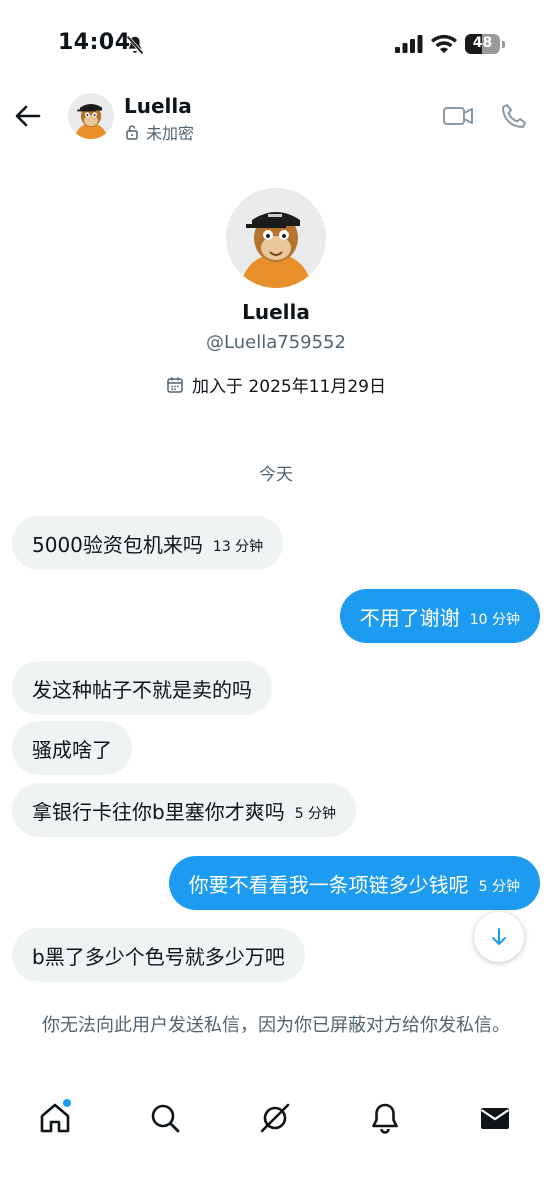 The height and width of the screenshot is (1200, 552). I want to click on search-icon, so click(165, 1118).